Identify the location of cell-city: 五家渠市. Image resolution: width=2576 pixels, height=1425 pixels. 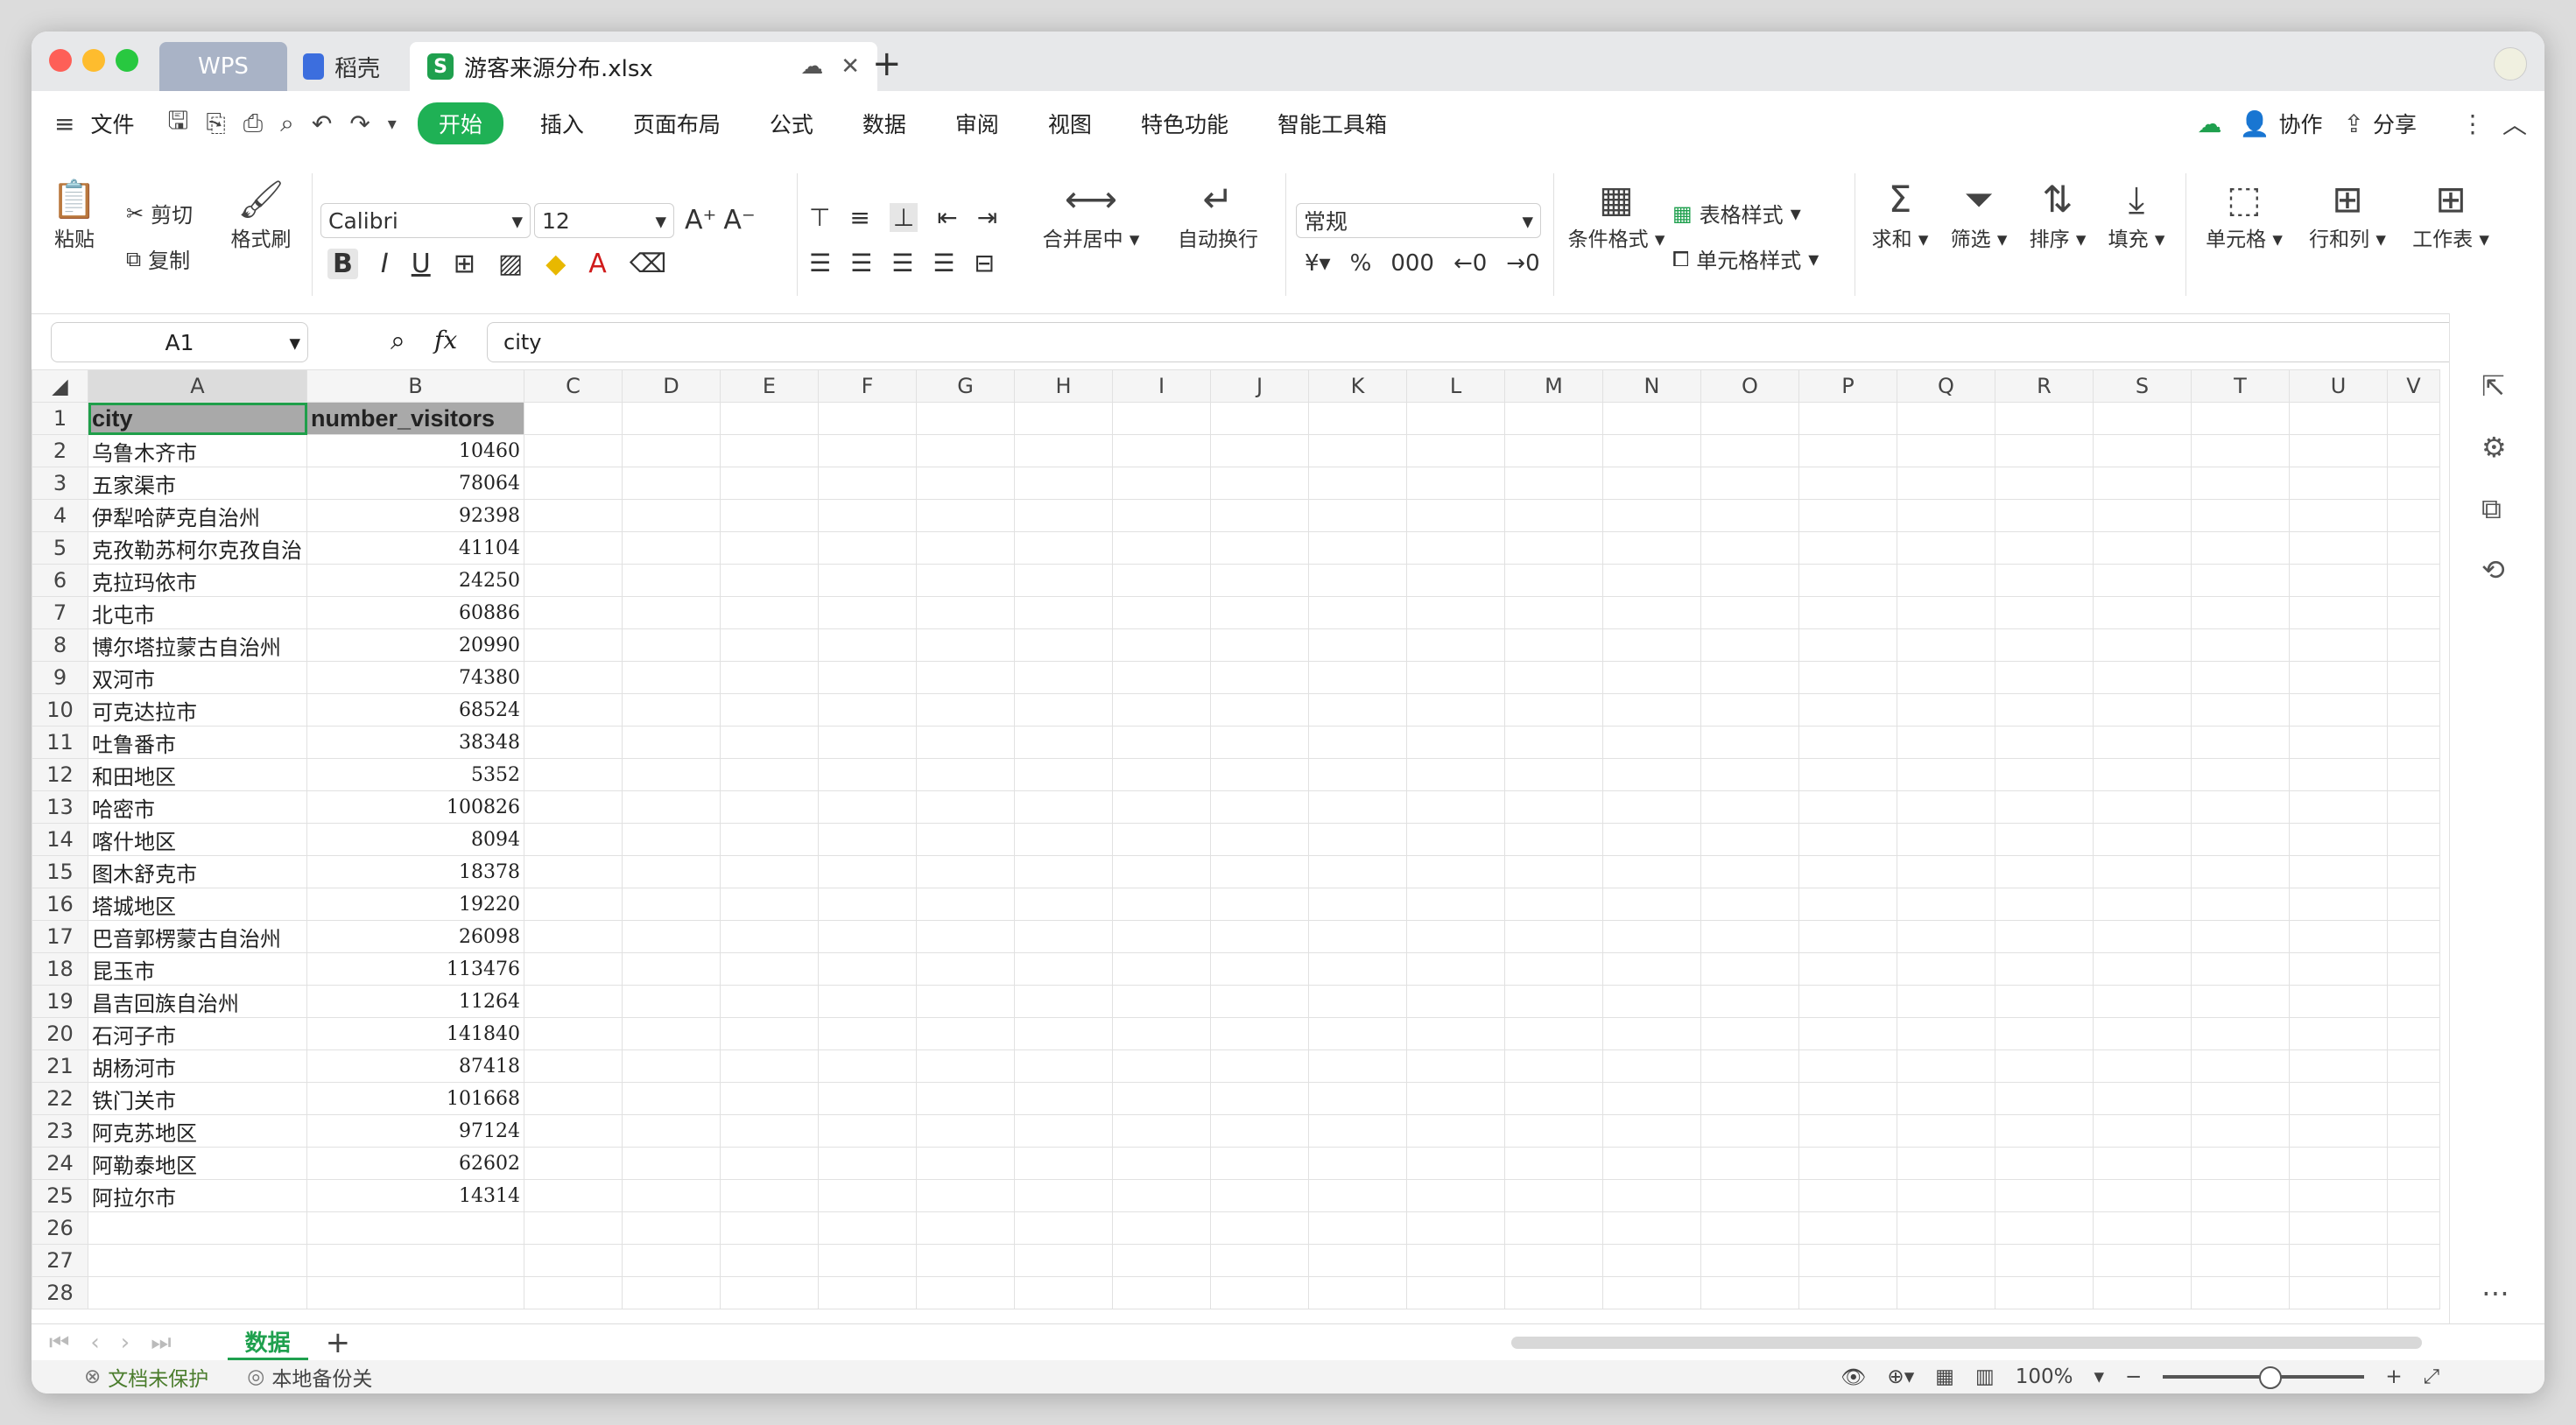
(197, 483).